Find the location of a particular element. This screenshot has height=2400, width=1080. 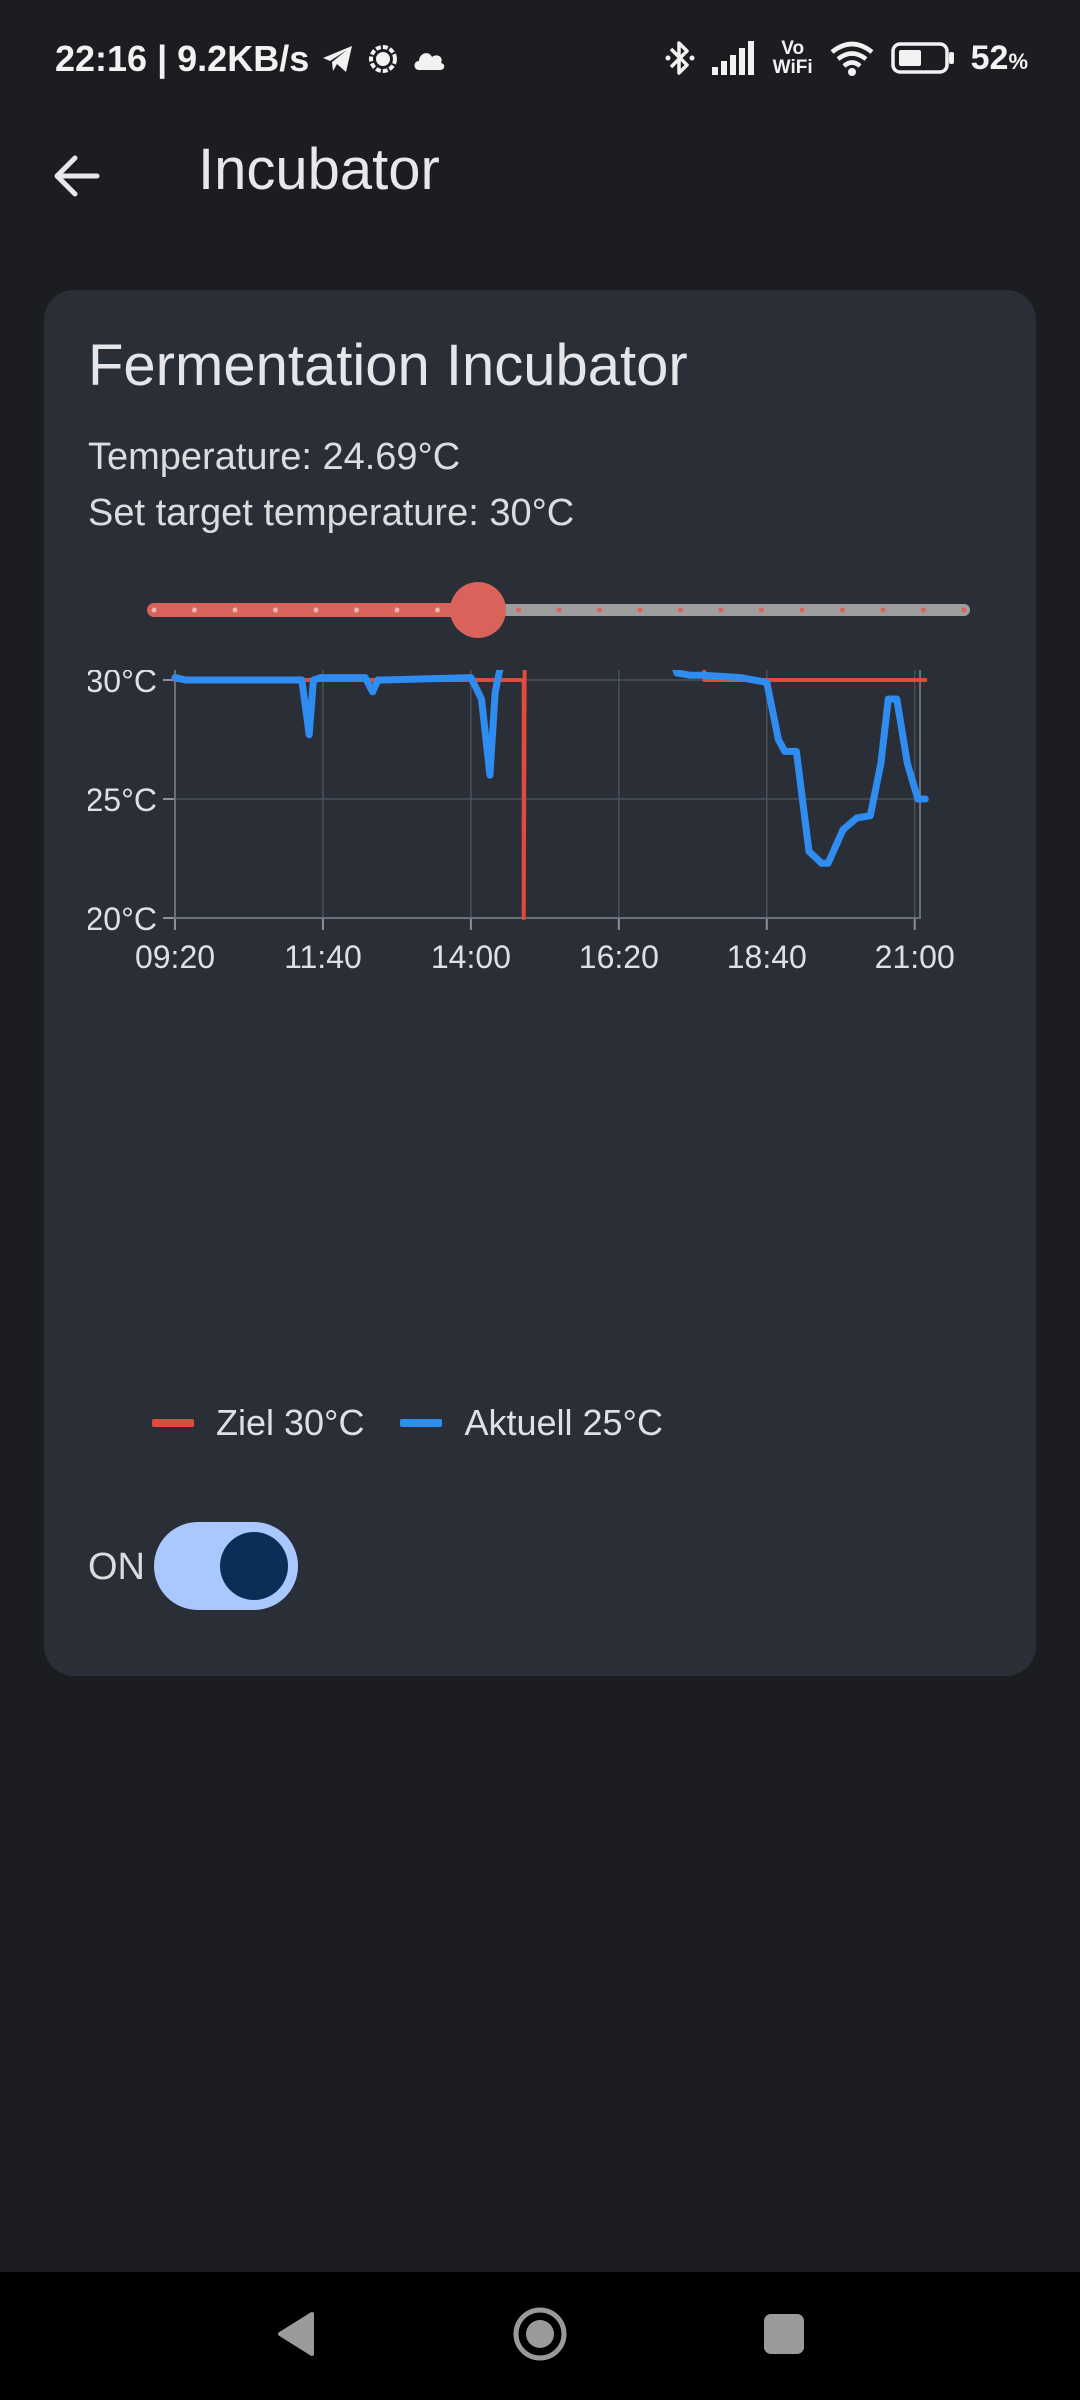

switch-knob is located at coordinates (254, 1566).